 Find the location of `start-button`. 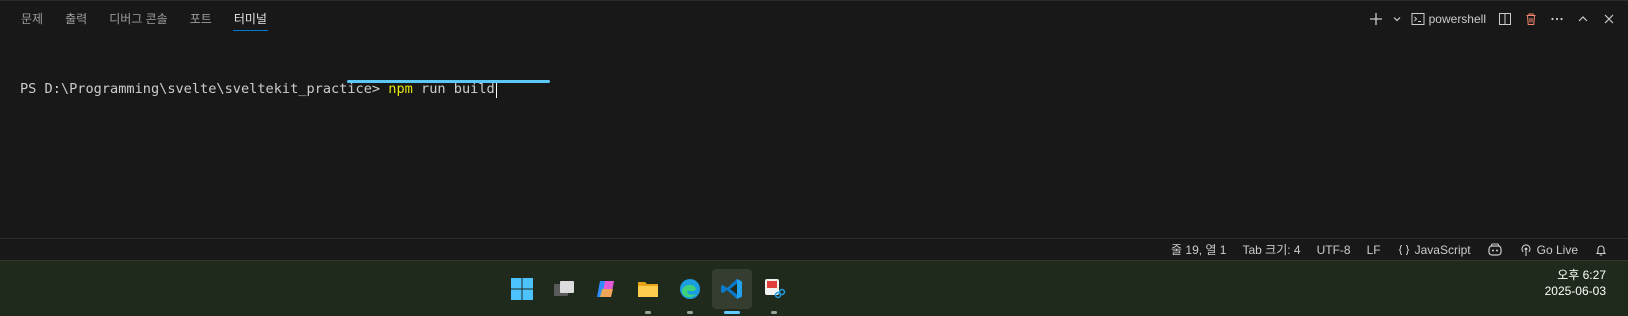

start-button is located at coordinates (522, 289).